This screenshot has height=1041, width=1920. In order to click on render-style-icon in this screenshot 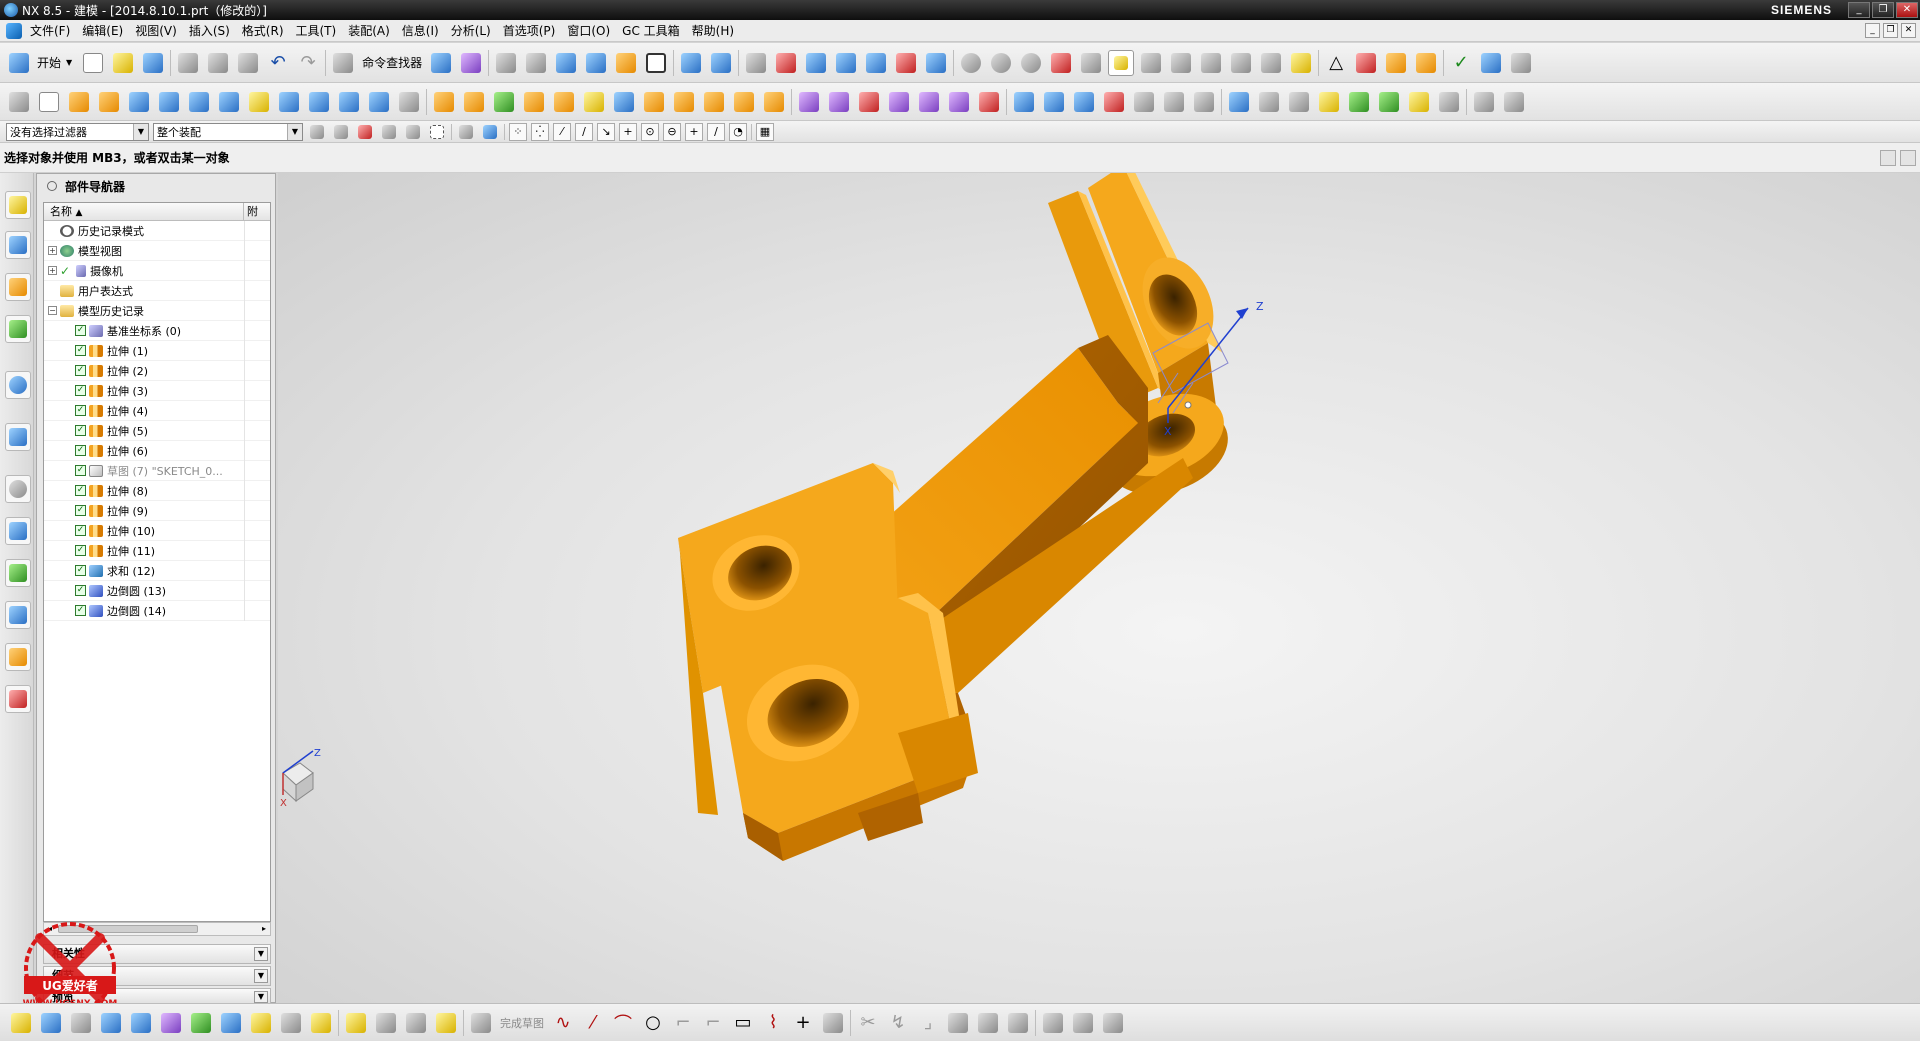, I will do `click(566, 63)`.